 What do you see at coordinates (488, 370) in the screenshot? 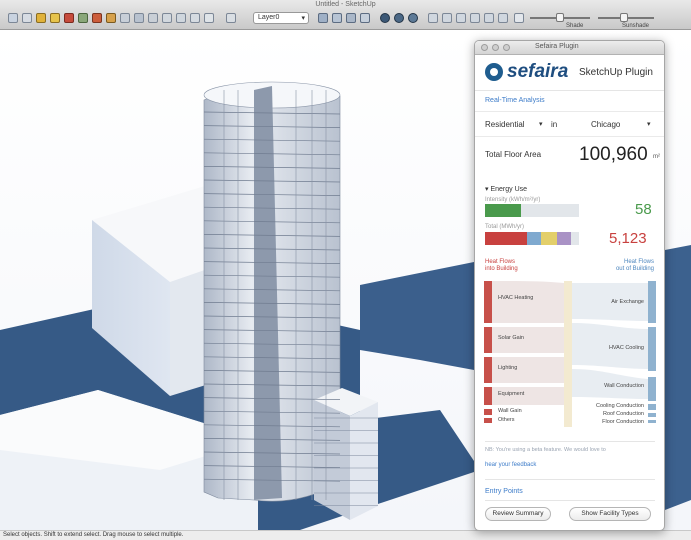
I see `flow-in-bar-lighting` at bounding box center [488, 370].